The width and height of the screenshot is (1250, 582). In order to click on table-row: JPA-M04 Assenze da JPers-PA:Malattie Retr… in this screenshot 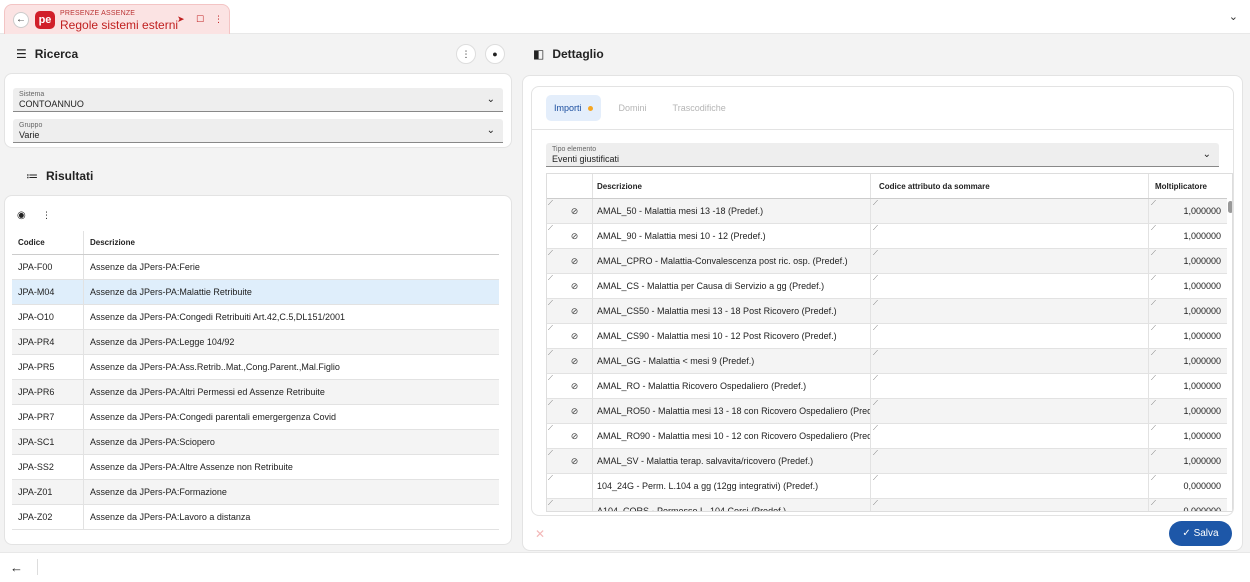, I will do `click(255, 292)`.